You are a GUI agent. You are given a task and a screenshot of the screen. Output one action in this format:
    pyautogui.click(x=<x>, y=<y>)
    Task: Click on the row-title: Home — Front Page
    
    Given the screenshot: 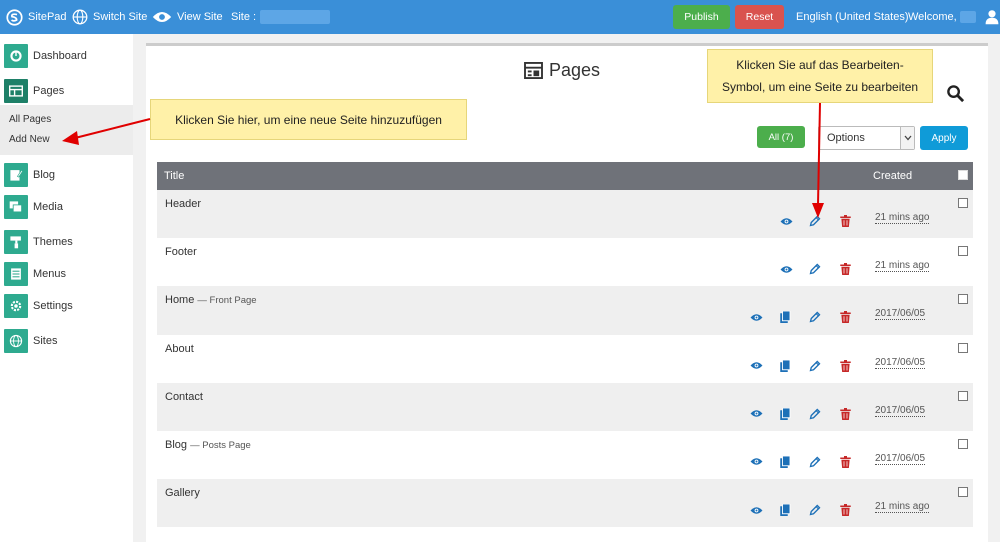 What is the action you would take?
    pyautogui.click(x=211, y=300)
    